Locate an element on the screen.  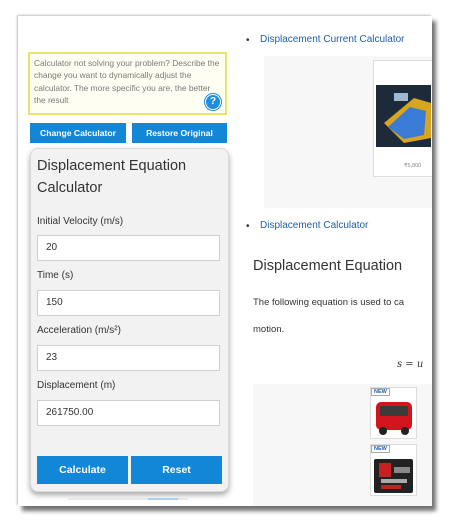
card-footer-divider is located at coordinates (128, 499).